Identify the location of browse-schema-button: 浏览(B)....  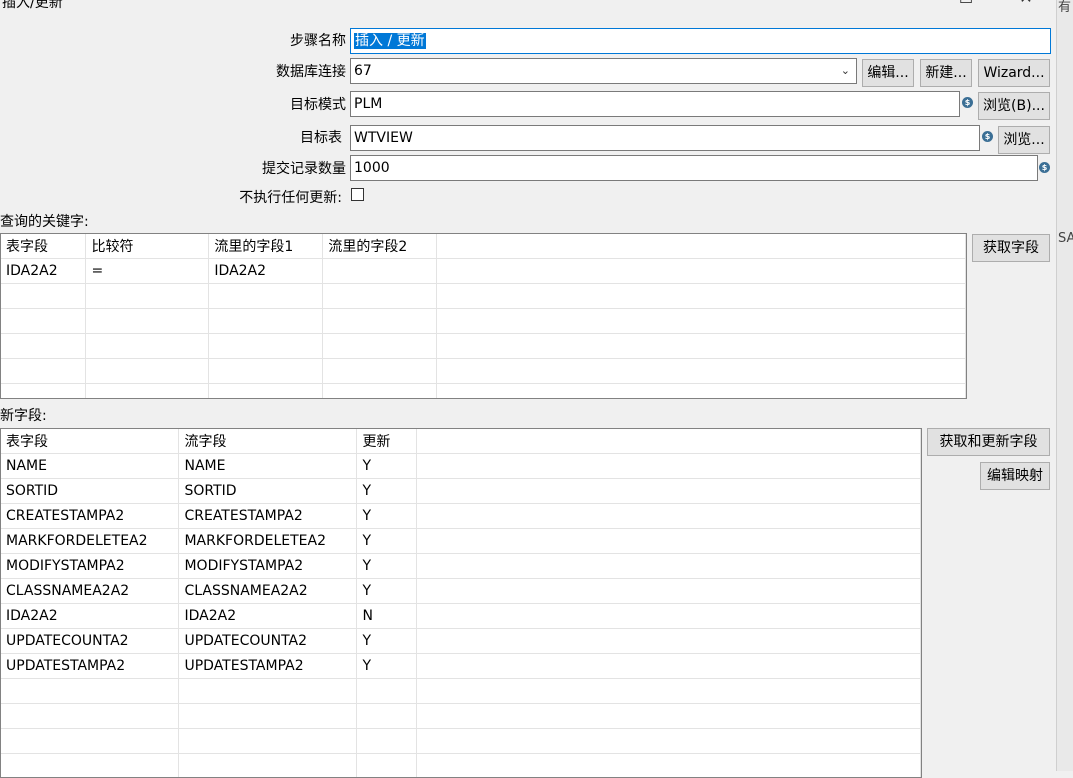
(1014, 106).